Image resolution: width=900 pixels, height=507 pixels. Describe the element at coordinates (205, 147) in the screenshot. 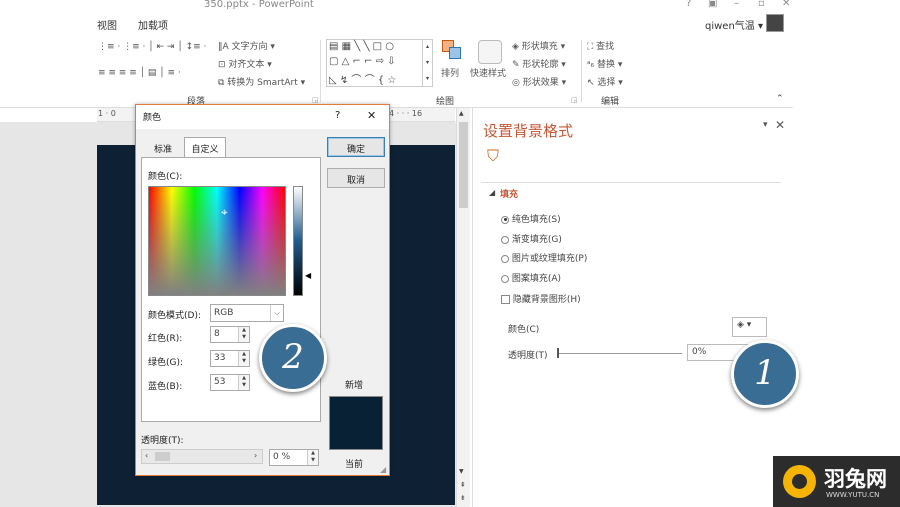

I see `tab-custom: 自定义` at that location.